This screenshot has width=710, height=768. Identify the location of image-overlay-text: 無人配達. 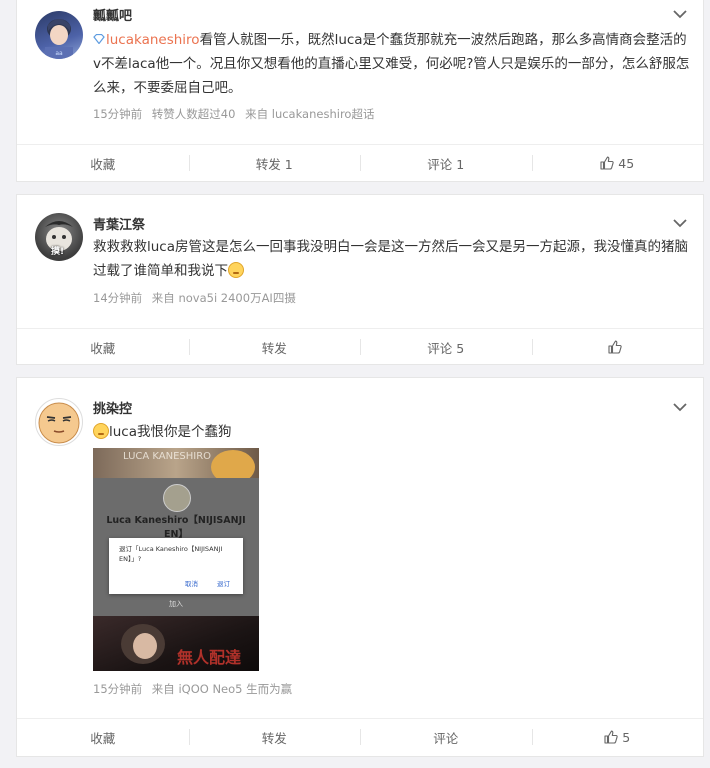
(209, 657).